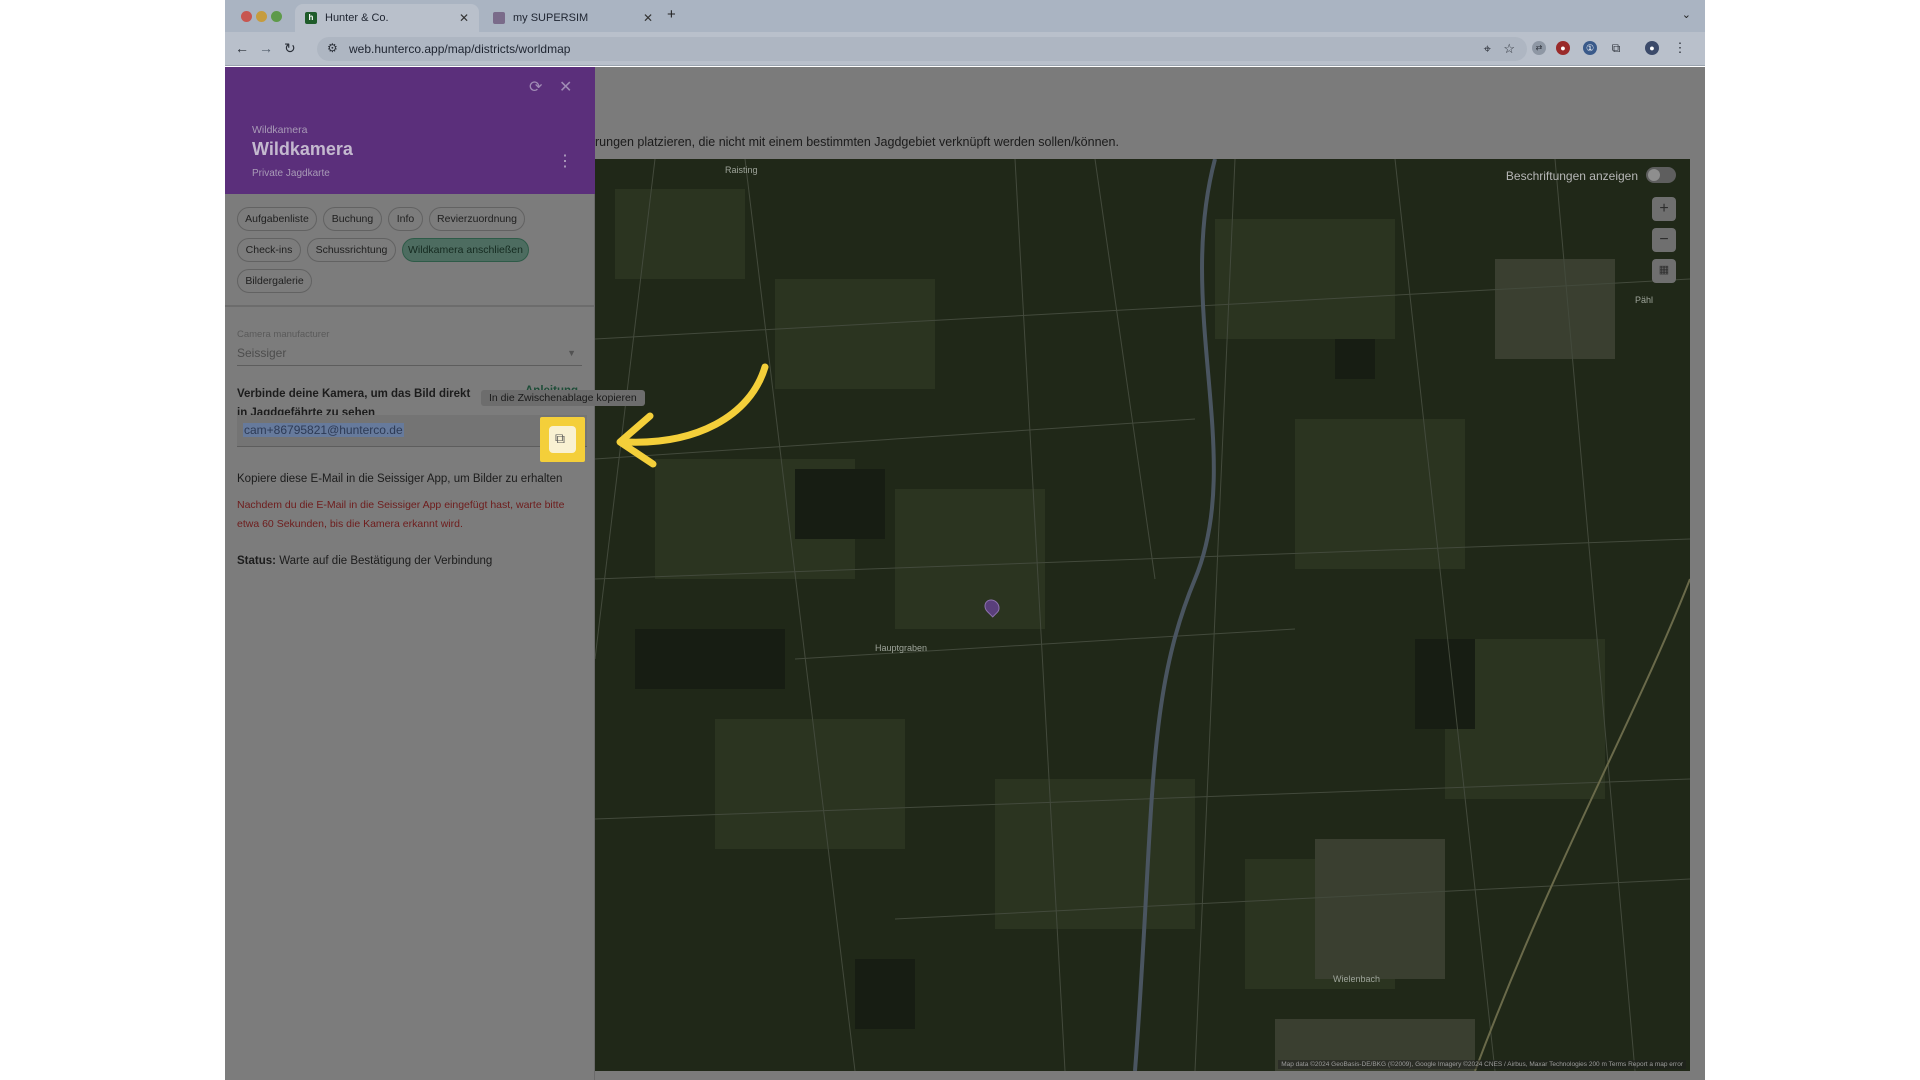 This screenshot has height=1080, width=1920. Describe the element at coordinates (412, 431) in the screenshot. I see `camera-email-field: cam+86795821@hunterco.de` at that location.